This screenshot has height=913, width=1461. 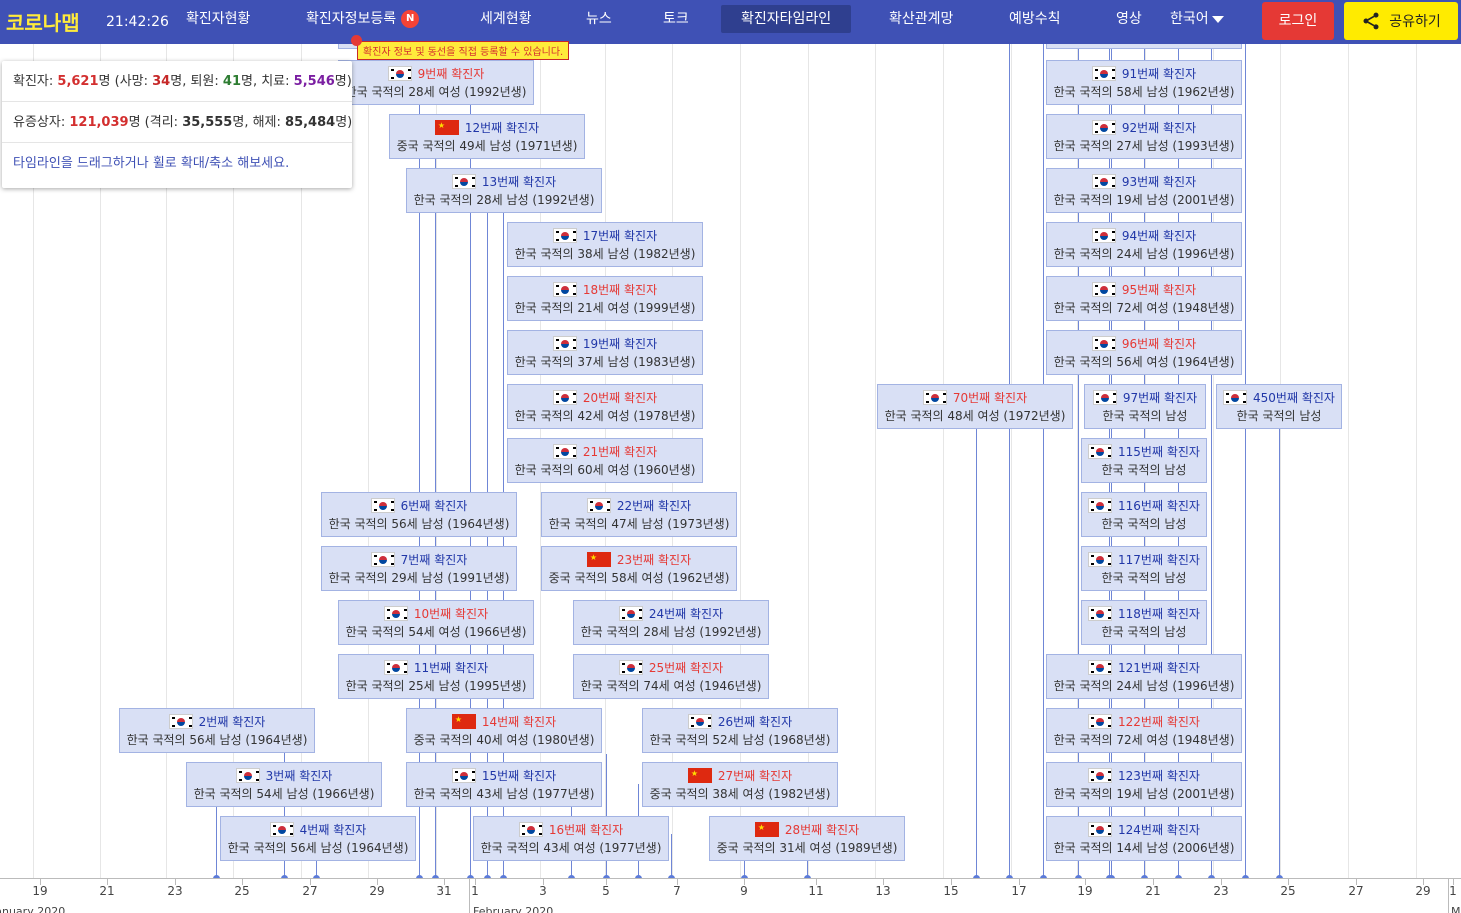 What do you see at coordinates (1401, 21) in the screenshot?
I see `share-button: 공유하기` at bounding box center [1401, 21].